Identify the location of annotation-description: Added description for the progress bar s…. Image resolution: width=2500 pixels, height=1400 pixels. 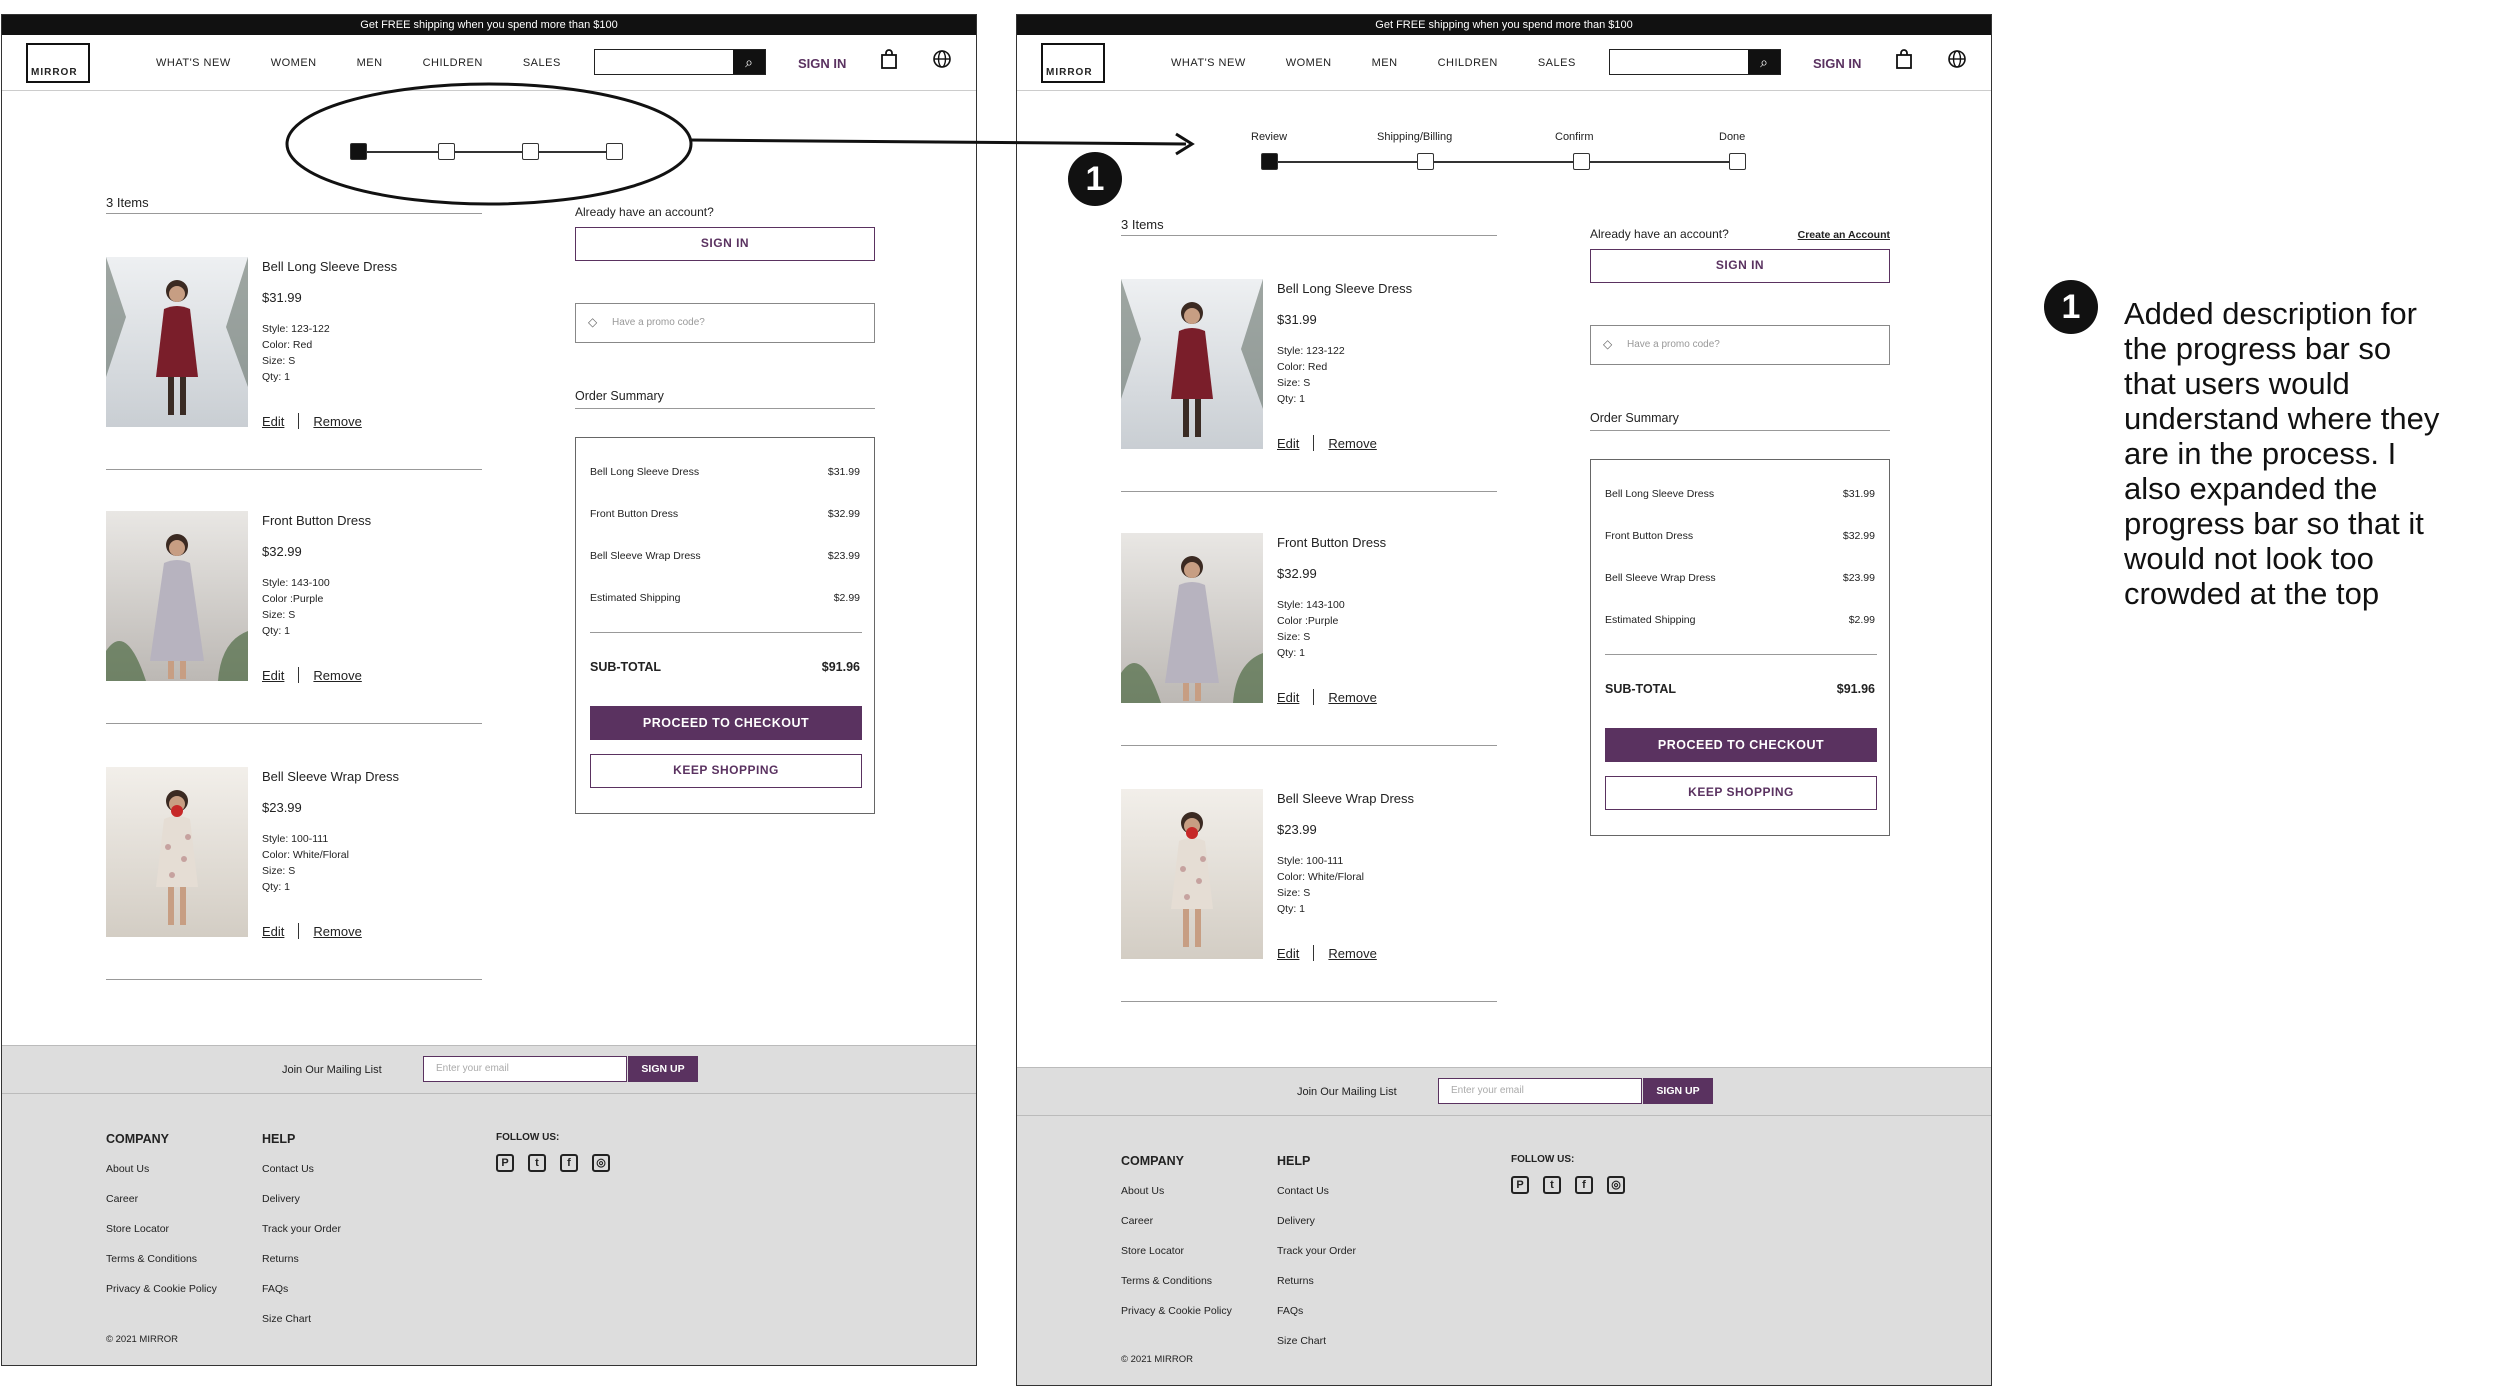
(2282, 453).